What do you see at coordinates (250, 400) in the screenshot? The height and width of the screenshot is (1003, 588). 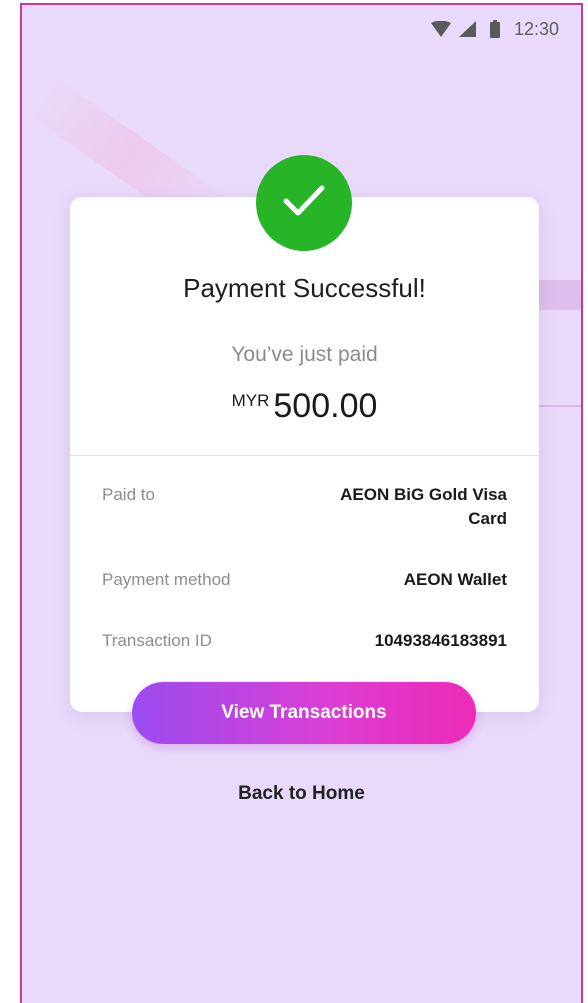 I see `amount-currency: MYR` at bounding box center [250, 400].